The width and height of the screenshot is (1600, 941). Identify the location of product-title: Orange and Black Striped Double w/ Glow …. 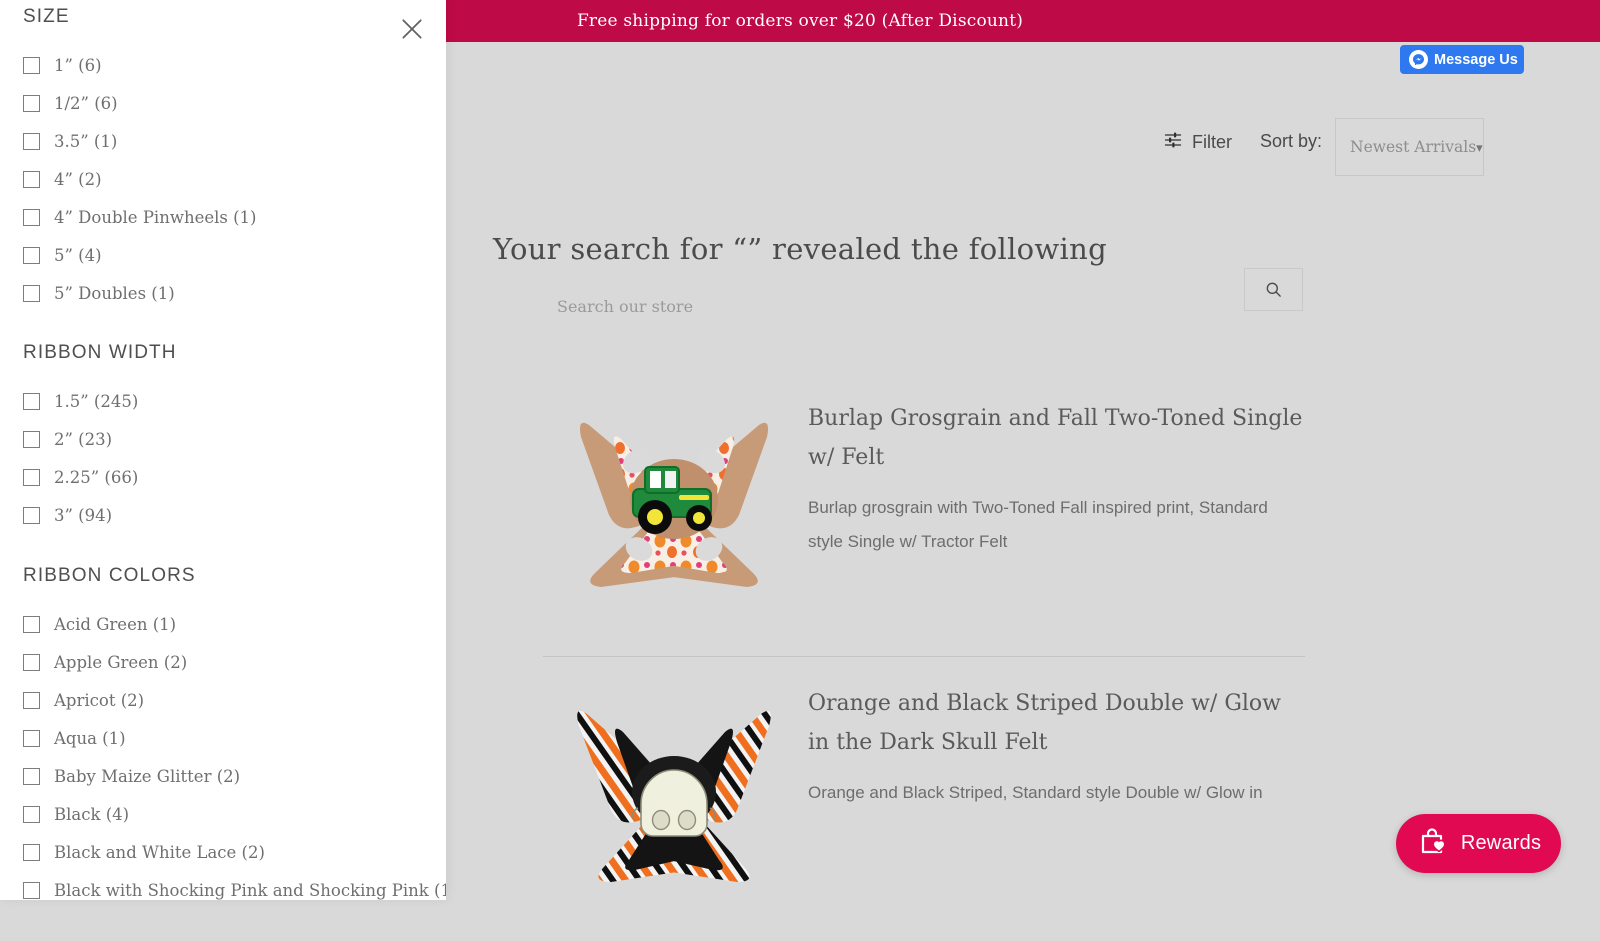
(1056, 723).